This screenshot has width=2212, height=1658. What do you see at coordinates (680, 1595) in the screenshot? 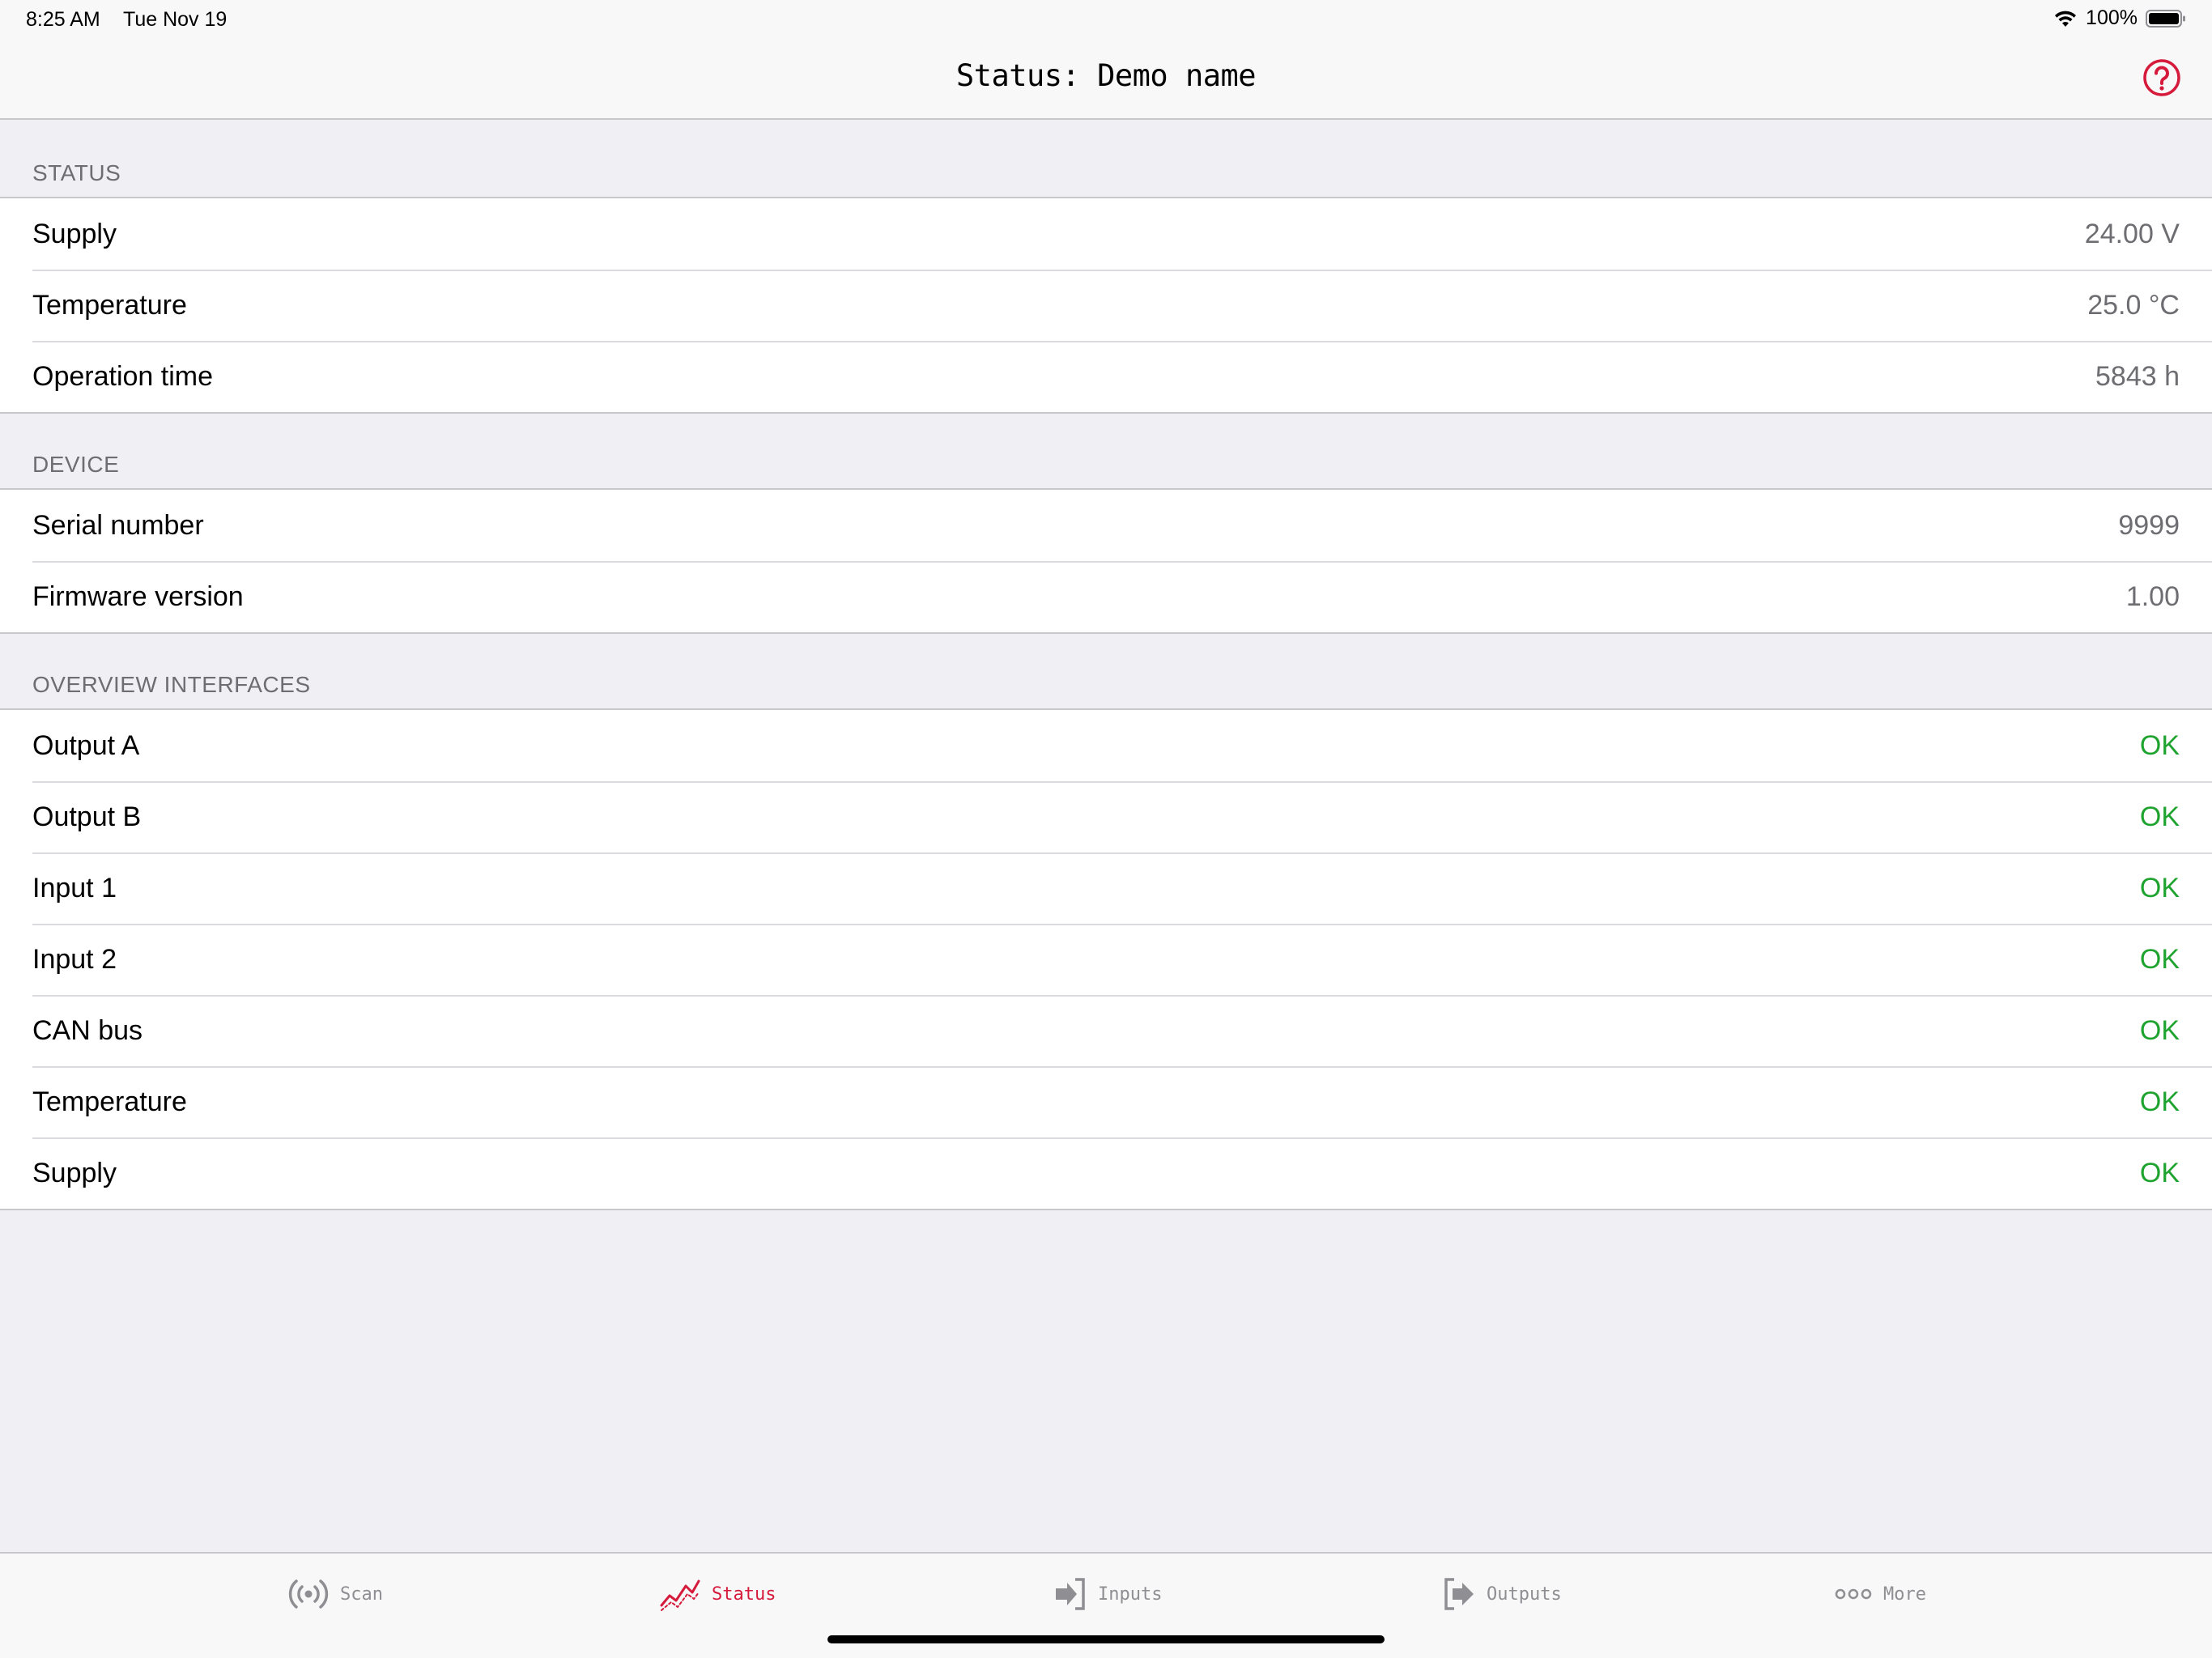
I see `line-chart-icon` at bounding box center [680, 1595].